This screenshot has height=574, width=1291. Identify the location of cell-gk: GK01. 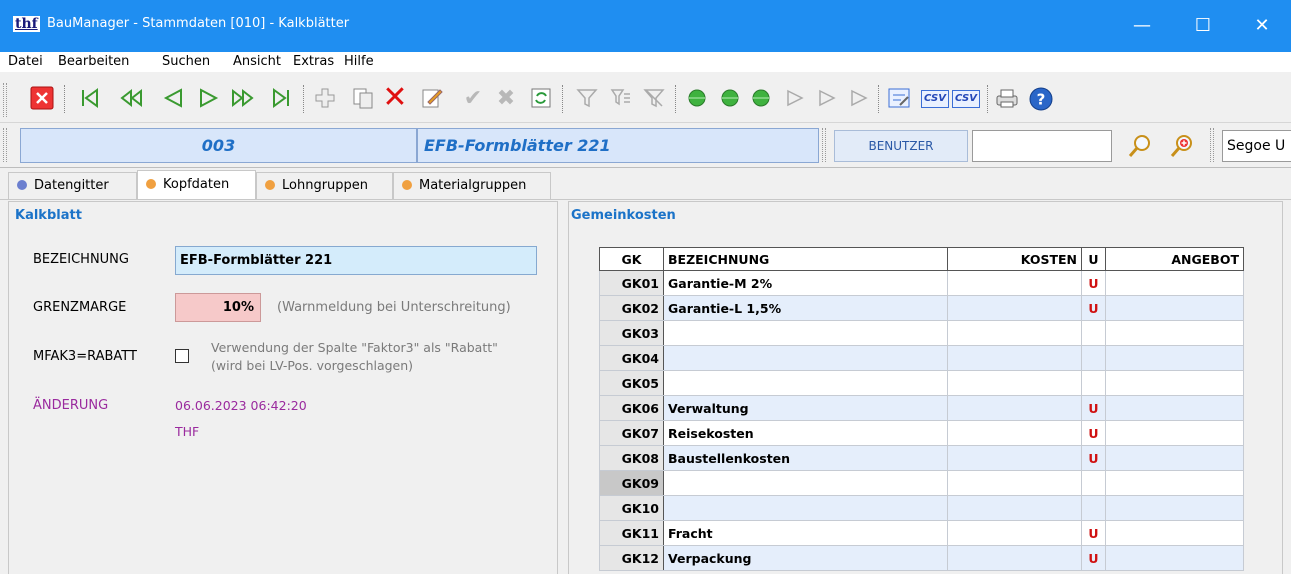
(631, 283).